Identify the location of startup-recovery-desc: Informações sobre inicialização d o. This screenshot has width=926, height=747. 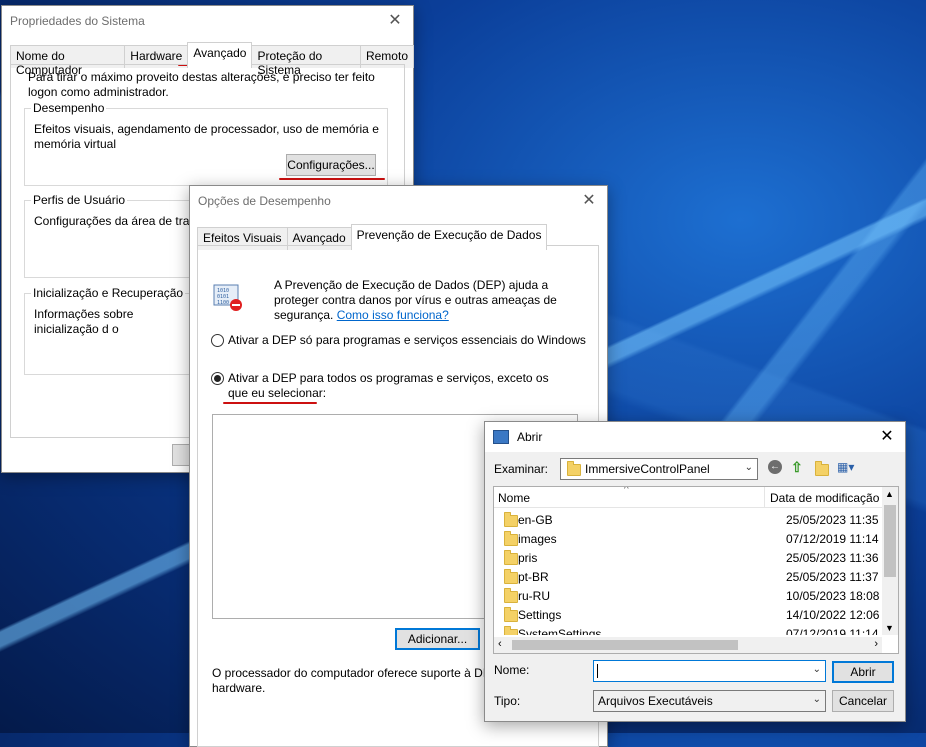
(84, 321).